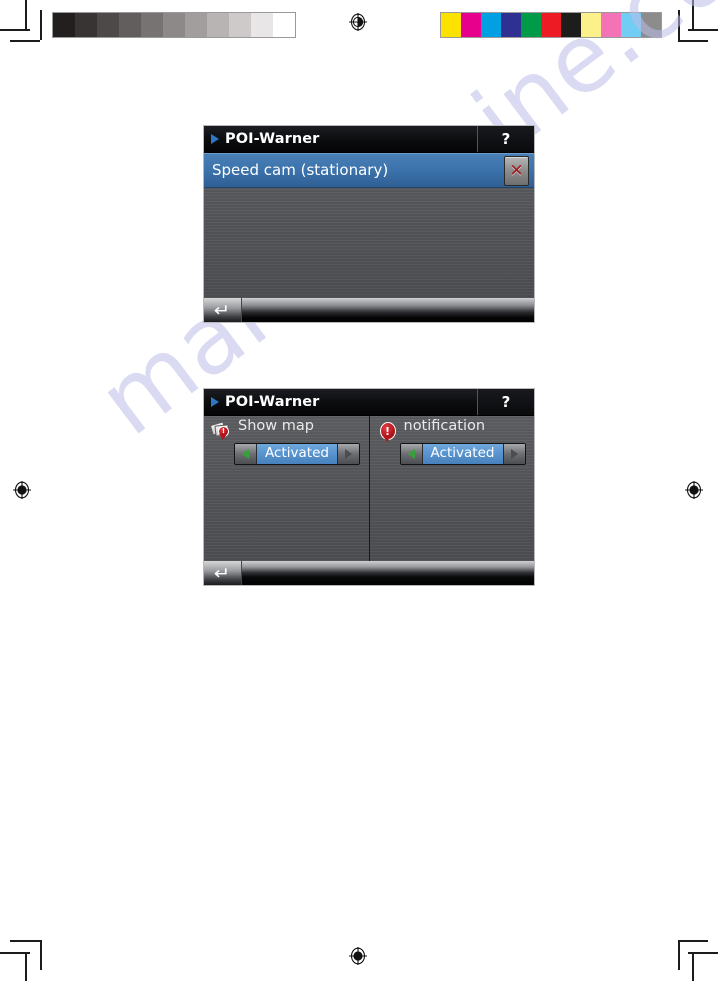  What do you see at coordinates (693, 966) in the screenshot?
I see `crop-mark-bottom-right-v2` at bounding box center [693, 966].